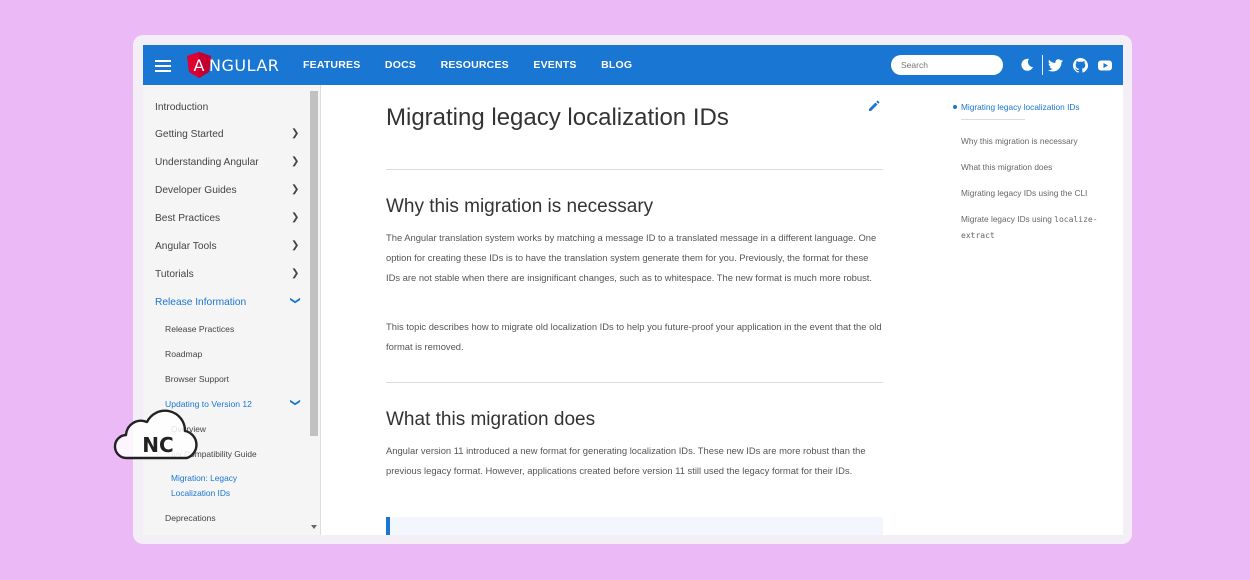 The height and width of the screenshot is (580, 1250). I want to click on sidebar-item-migration-legacy: Migration: Legacy, so click(204, 478).